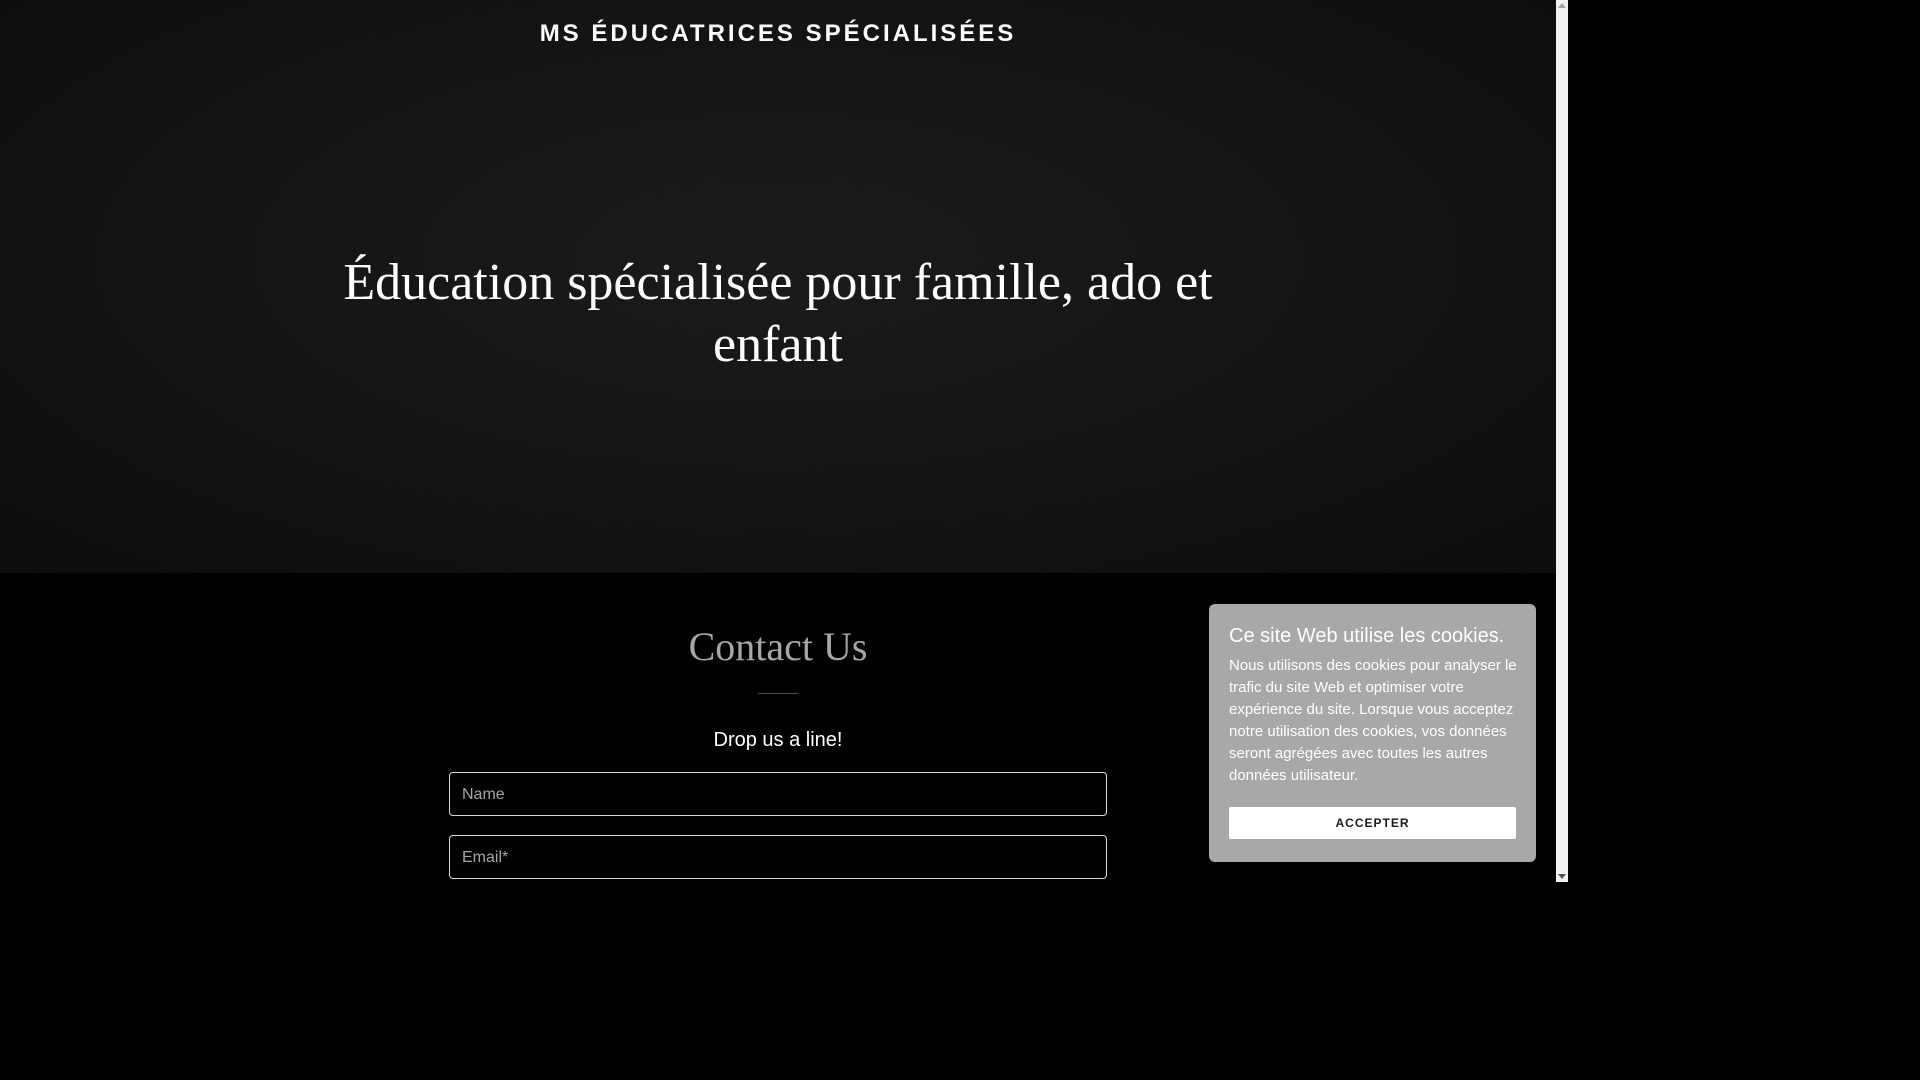 This screenshot has width=1920, height=1080. What do you see at coordinates (778, 794) in the screenshot?
I see `name-field: Name` at bounding box center [778, 794].